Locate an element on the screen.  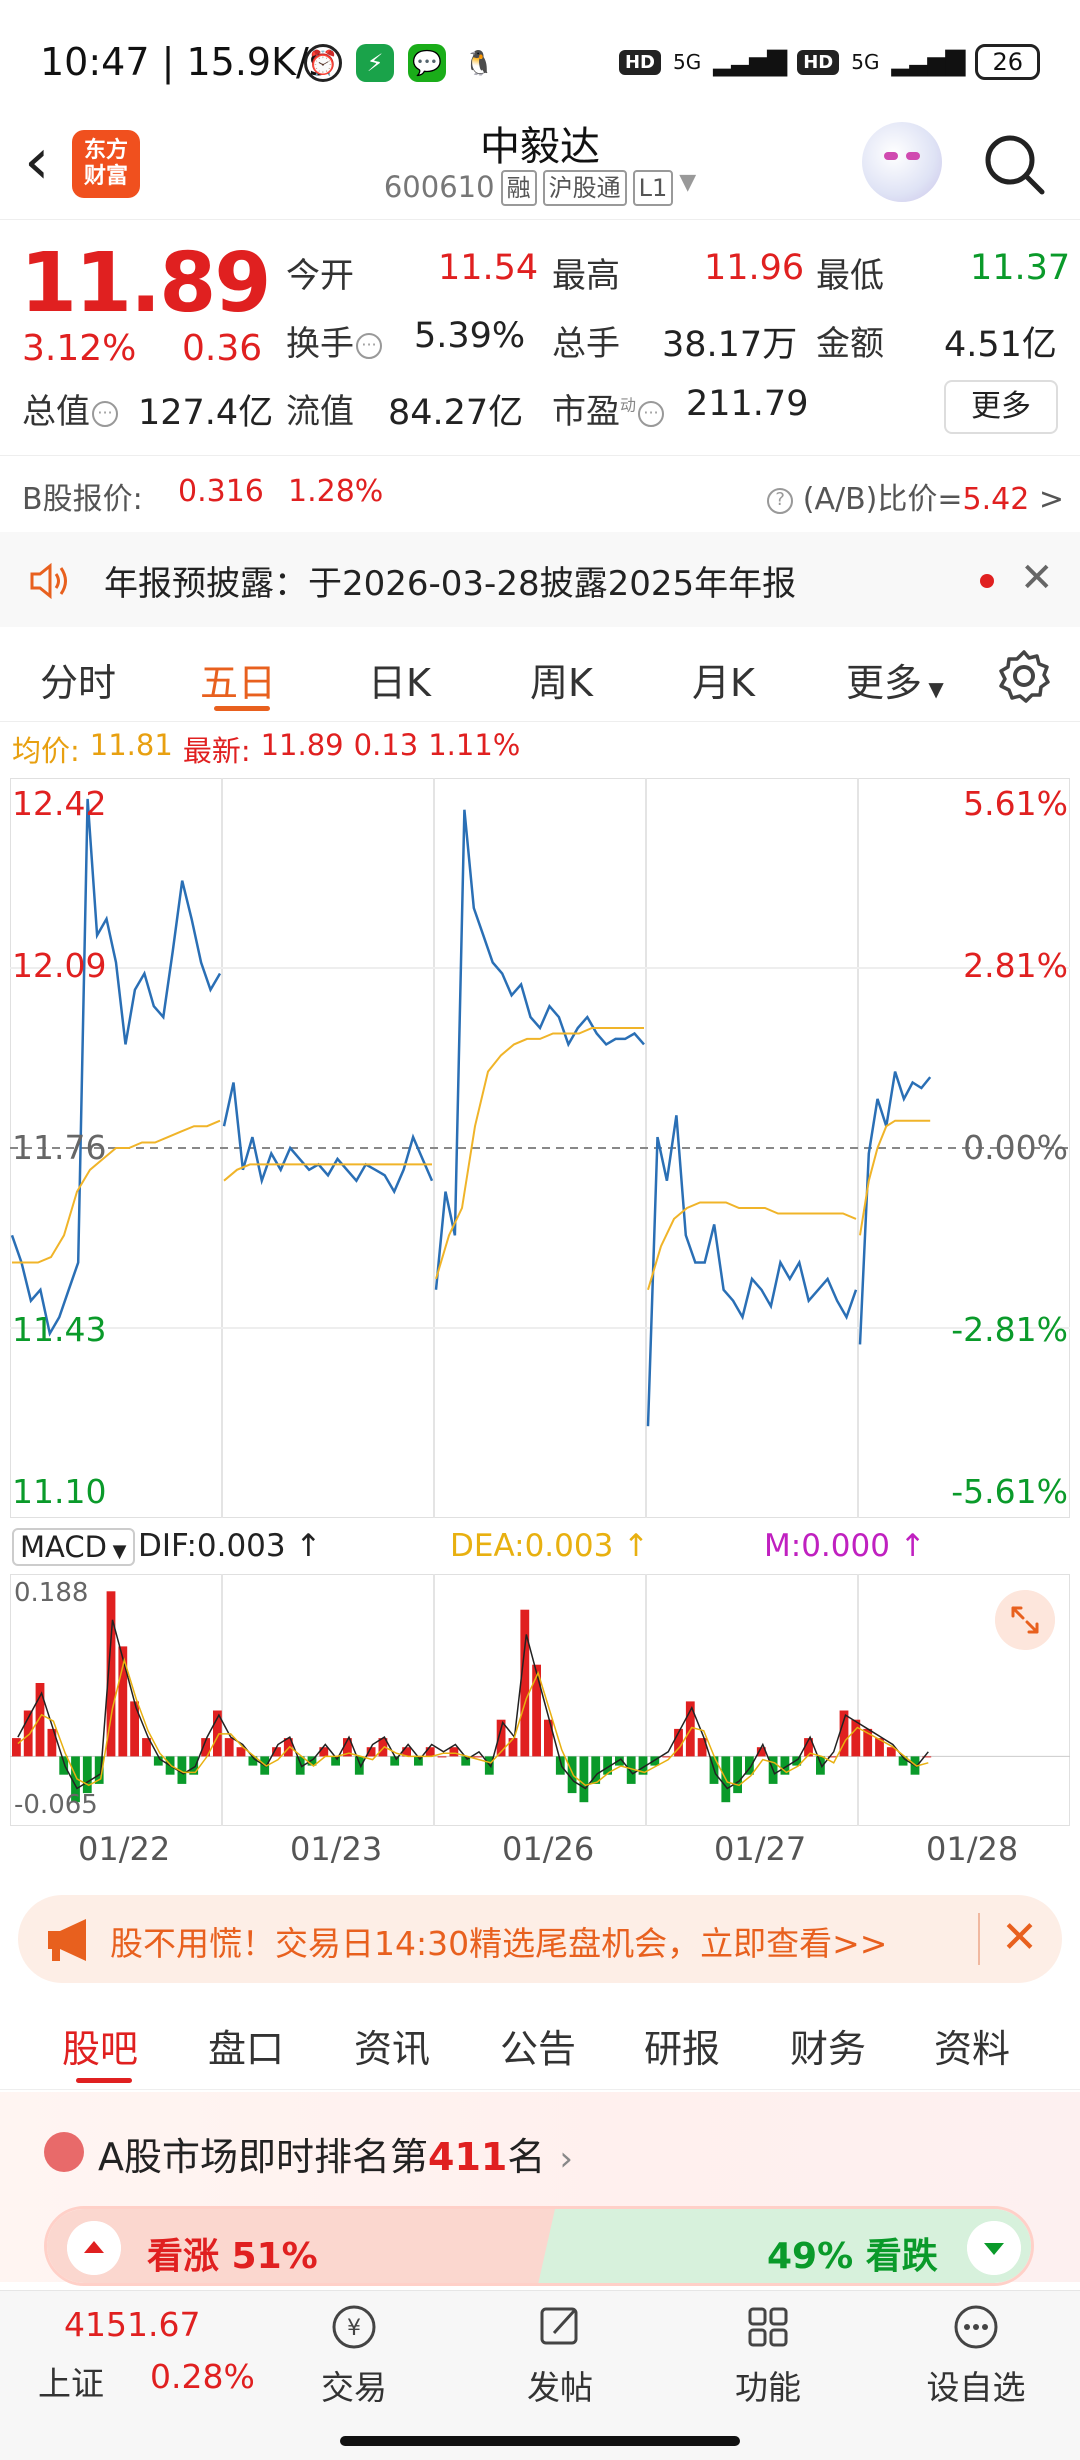
bshare-pct: 1.28% is located at coordinates (336, 491).